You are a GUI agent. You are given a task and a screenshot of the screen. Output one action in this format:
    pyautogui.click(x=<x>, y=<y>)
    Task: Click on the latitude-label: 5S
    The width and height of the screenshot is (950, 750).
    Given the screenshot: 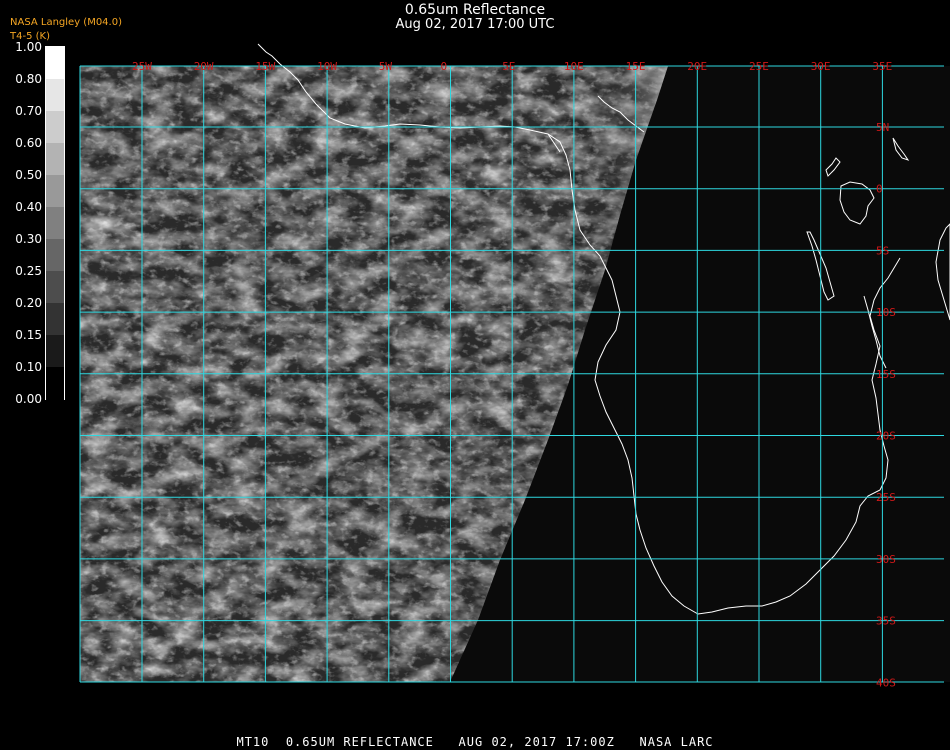 What is the action you would take?
    pyautogui.click(x=882, y=250)
    